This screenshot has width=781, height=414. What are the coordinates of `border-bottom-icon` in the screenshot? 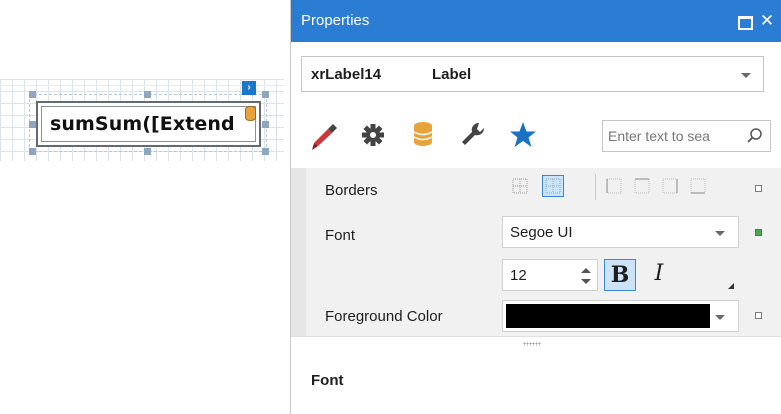 It's located at (698, 186).